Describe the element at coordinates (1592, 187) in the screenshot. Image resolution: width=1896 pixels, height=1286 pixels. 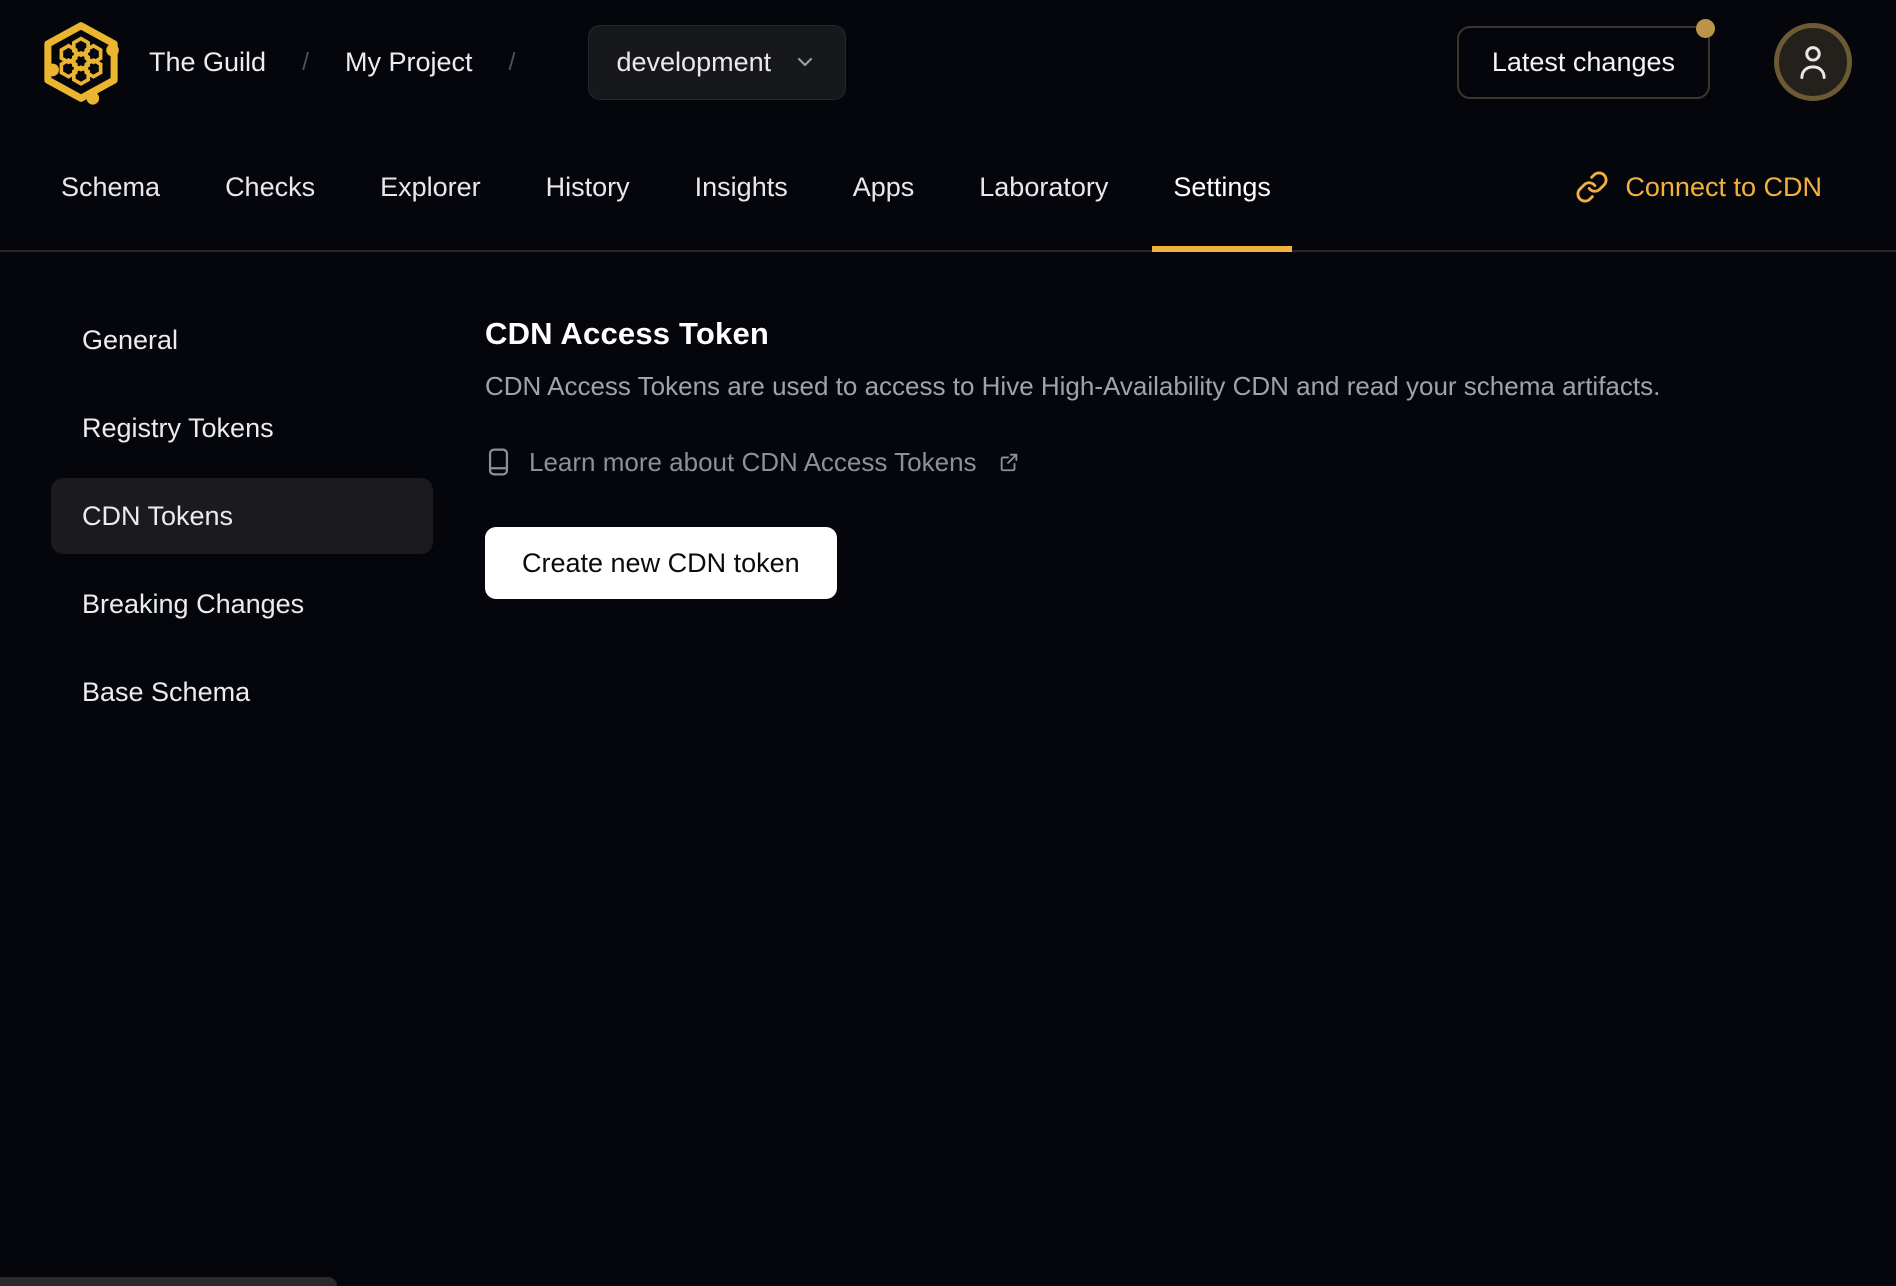
I see `link-icon` at that location.